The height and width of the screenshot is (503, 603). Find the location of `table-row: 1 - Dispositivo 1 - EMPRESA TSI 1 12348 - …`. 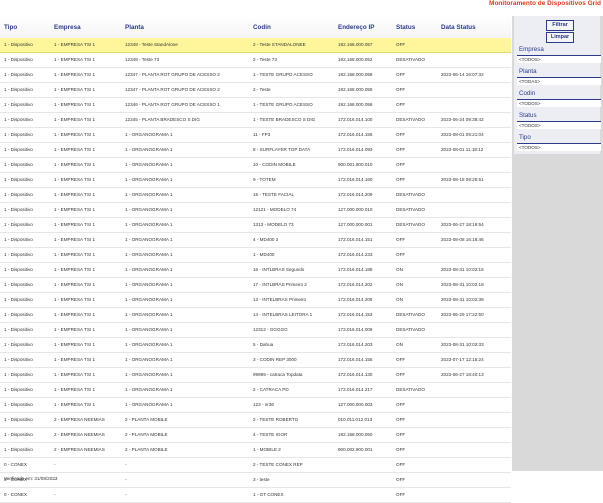

table-row: 1 - Dispositivo 1 - EMPRESA TSI 1 12348 - … is located at coordinates (255, 60).